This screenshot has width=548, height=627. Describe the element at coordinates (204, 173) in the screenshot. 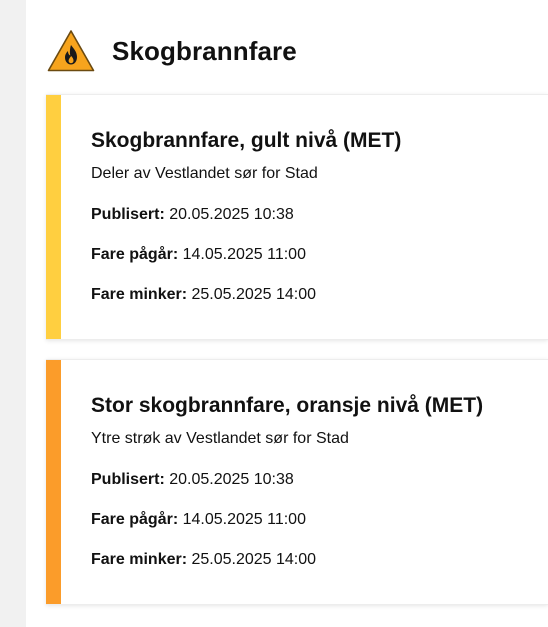

I see `warning-area: Deler av Vestlandet sør for Stad` at that location.